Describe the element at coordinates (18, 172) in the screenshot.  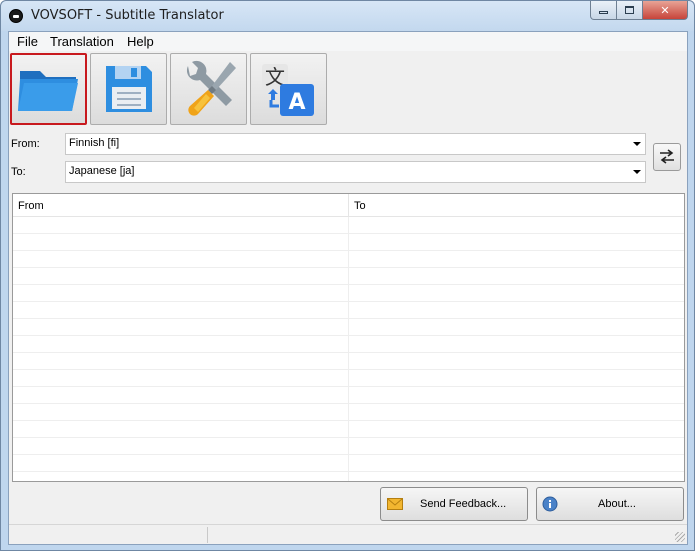
I see `to-label: To:` at that location.